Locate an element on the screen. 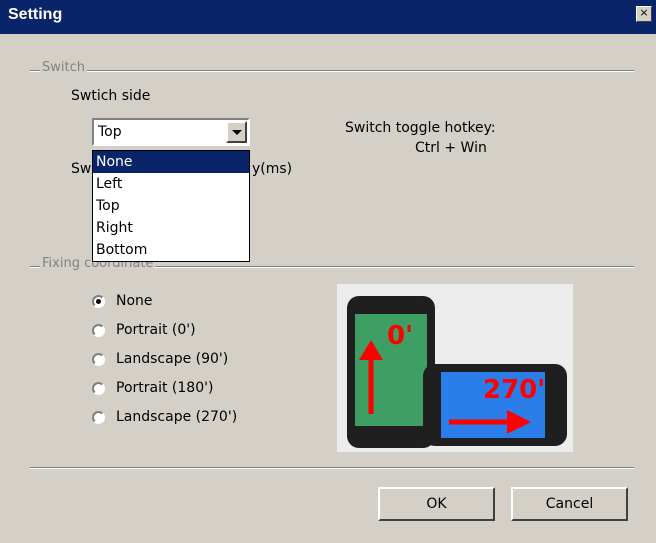 This screenshot has width=656, height=543. ok-button: OK is located at coordinates (436, 504).